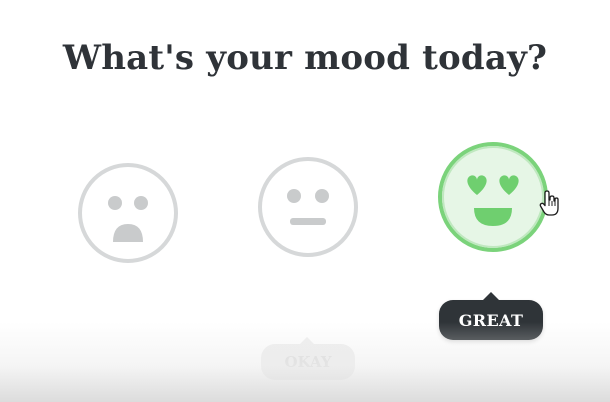  Describe the element at coordinates (491, 320) in the screenshot. I see `tooltip-label: GREAT` at that location.